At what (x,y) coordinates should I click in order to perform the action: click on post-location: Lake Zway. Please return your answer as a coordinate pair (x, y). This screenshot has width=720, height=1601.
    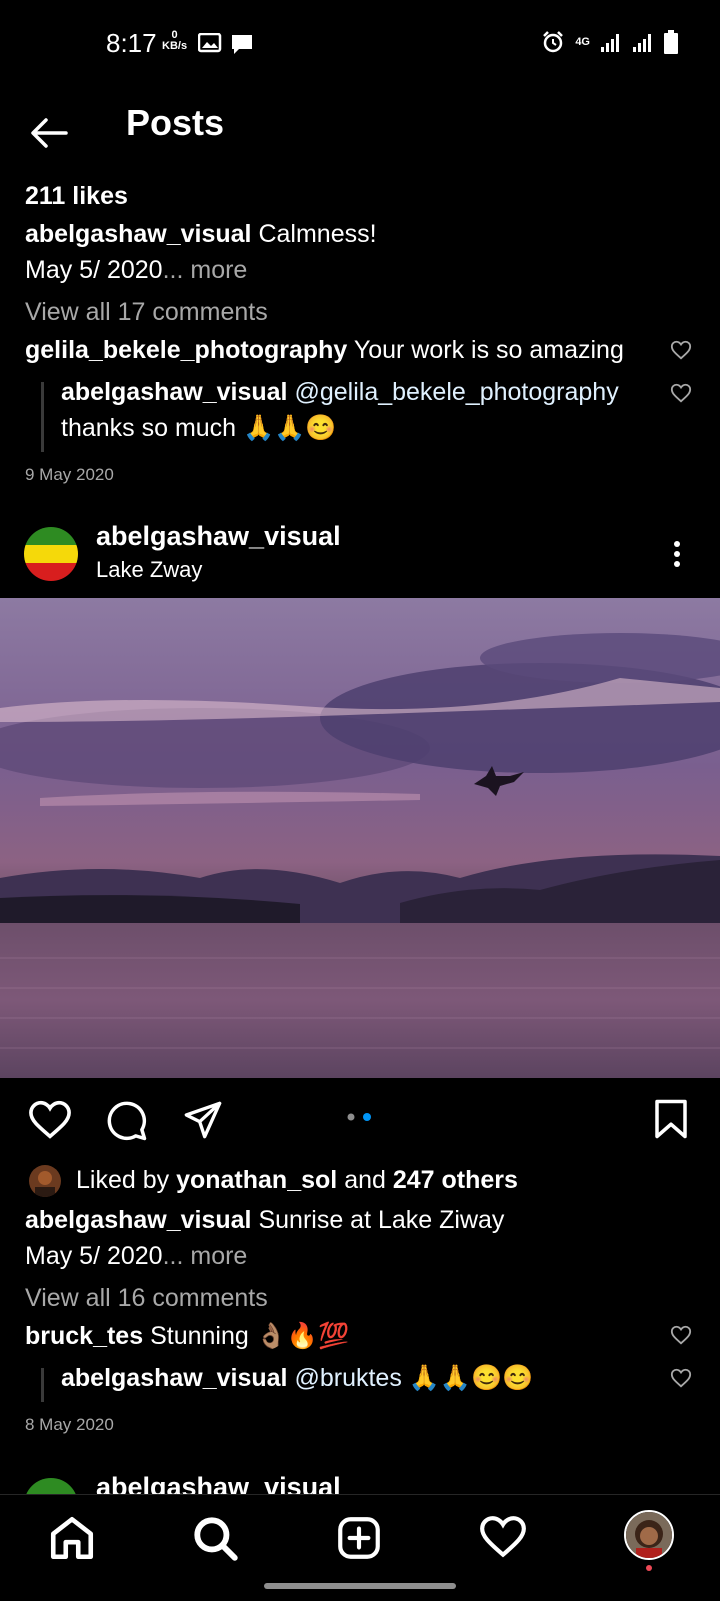
    Looking at the image, I should click on (149, 570).